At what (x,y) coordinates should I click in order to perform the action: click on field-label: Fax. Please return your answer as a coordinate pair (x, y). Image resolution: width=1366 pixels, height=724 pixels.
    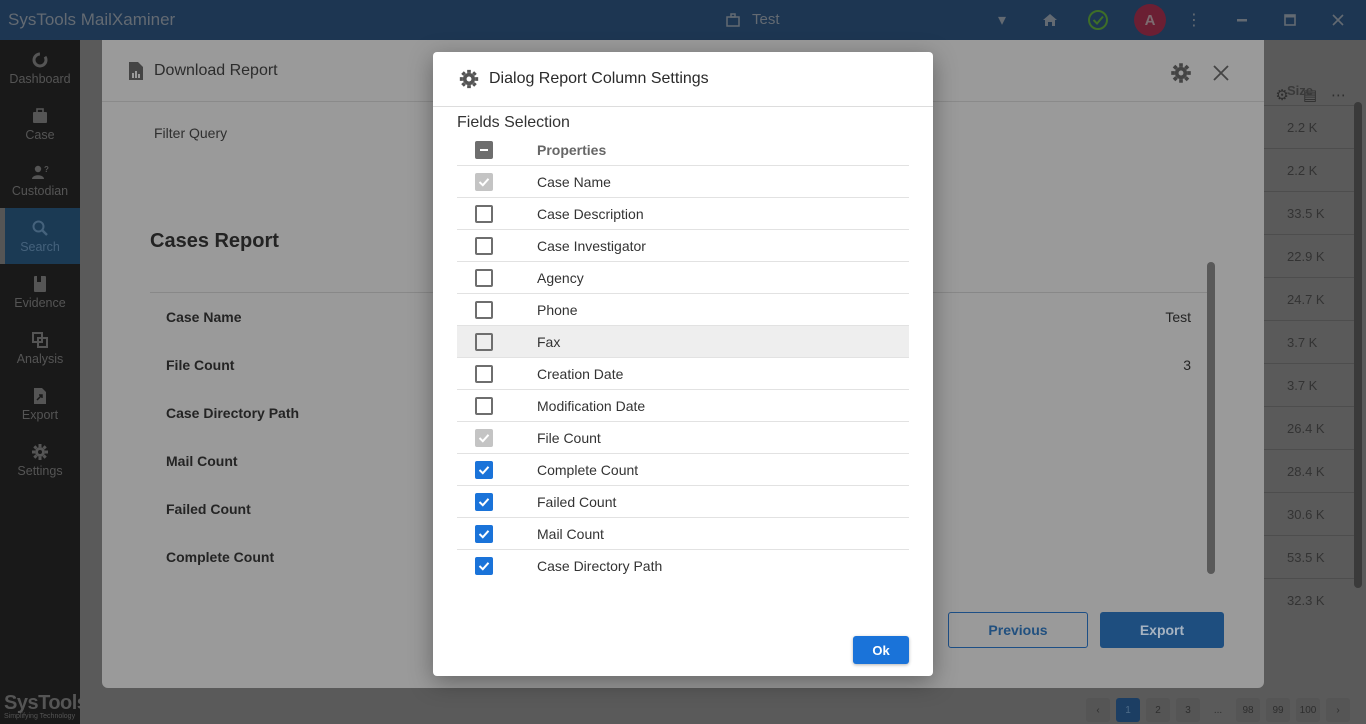
    Looking at the image, I should click on (549, 341).